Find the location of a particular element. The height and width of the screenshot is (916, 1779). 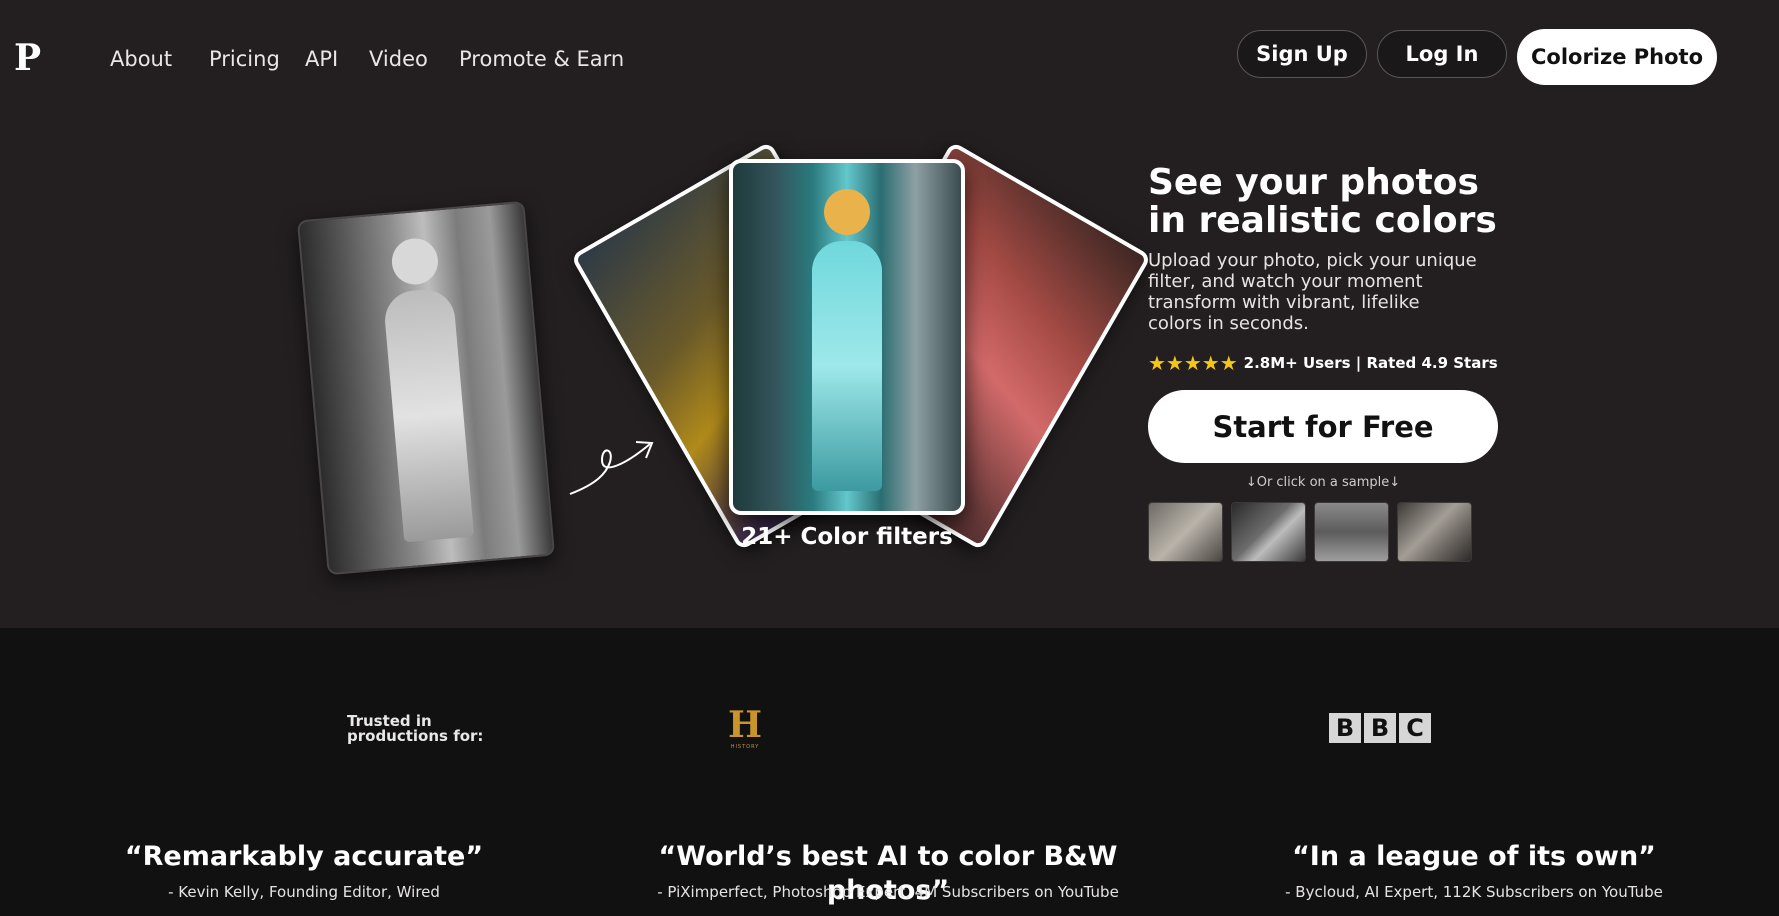

logo: P is located at coordinates (27, 58).